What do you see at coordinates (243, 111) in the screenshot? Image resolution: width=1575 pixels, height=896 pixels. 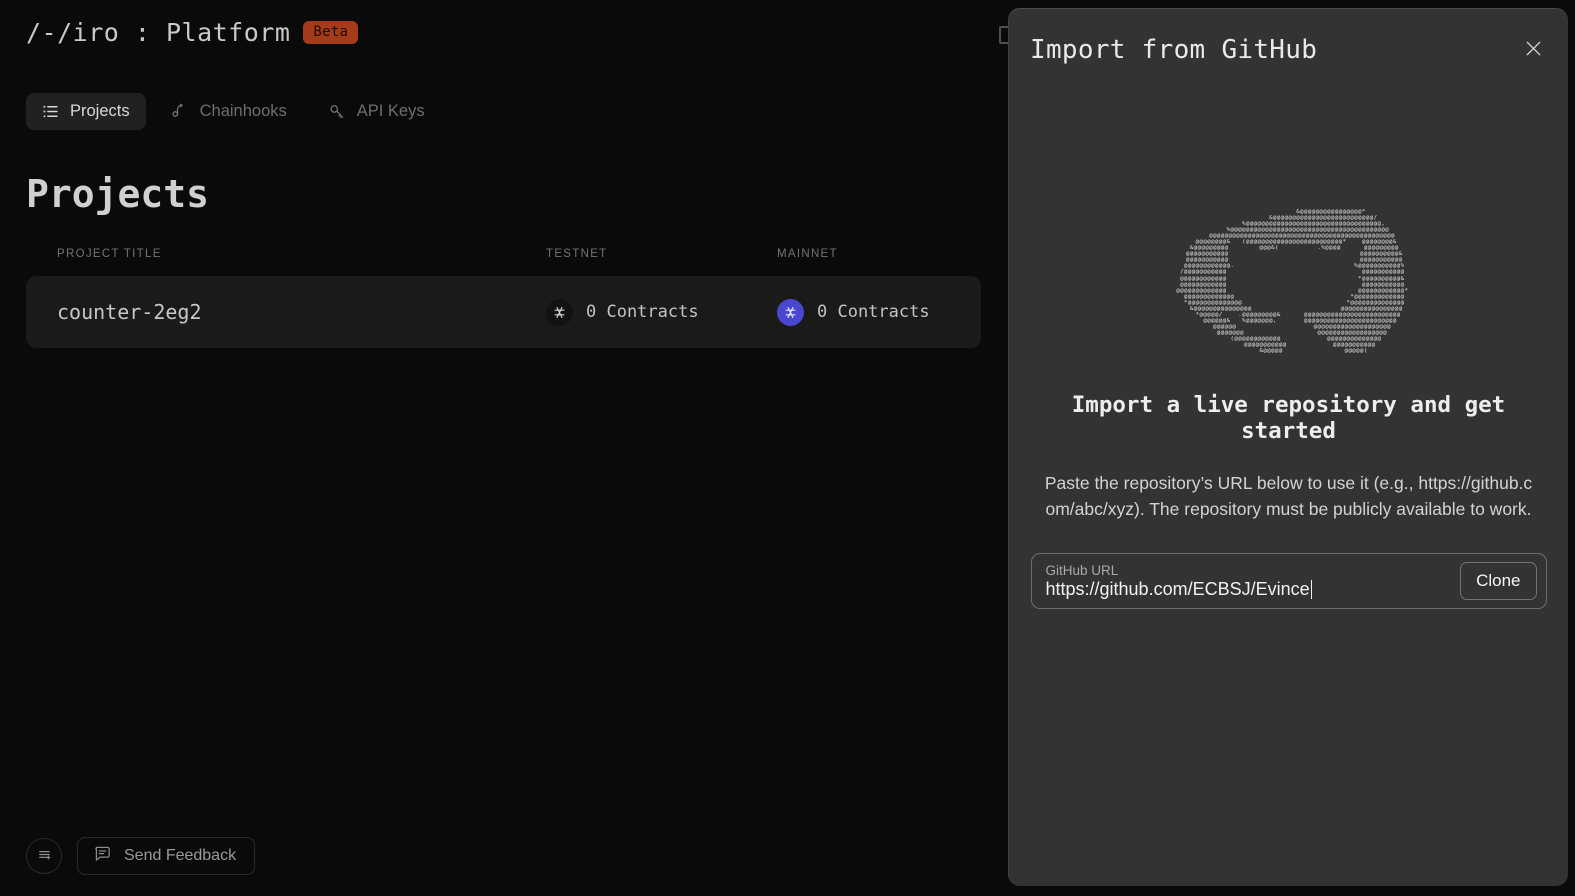 I see `tab-chainhooks-label: Chainhooks` at bounding box center [243, 111].